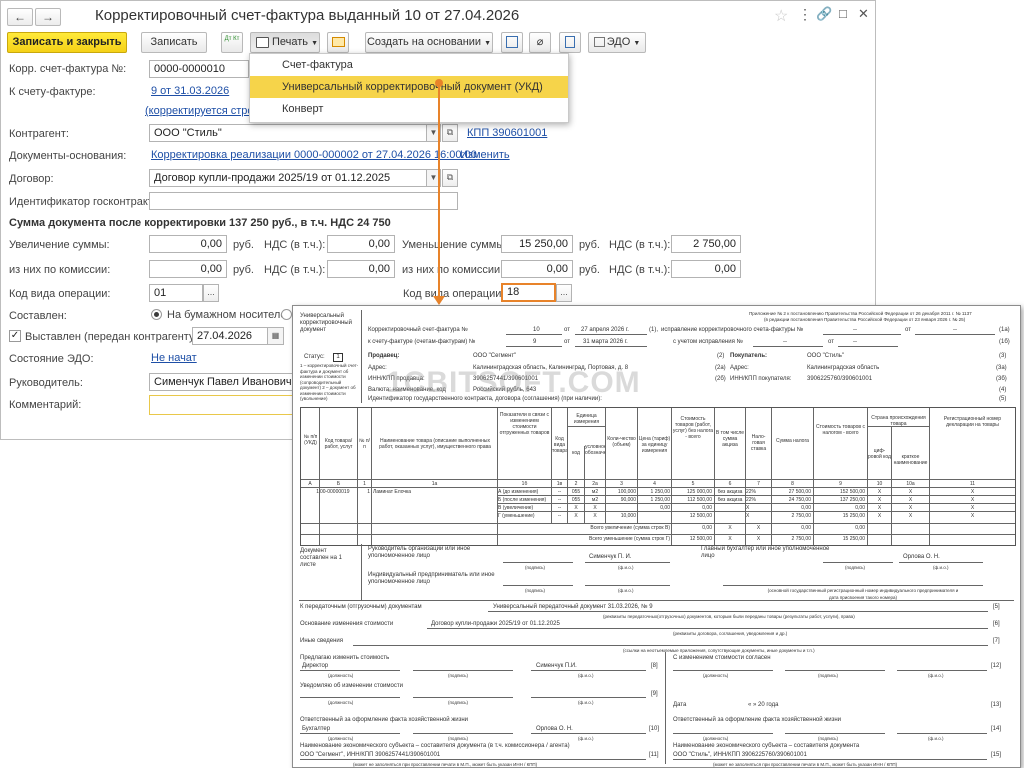  I want to click on dropdown-arrow-icon: ▼, so click(488, 43).